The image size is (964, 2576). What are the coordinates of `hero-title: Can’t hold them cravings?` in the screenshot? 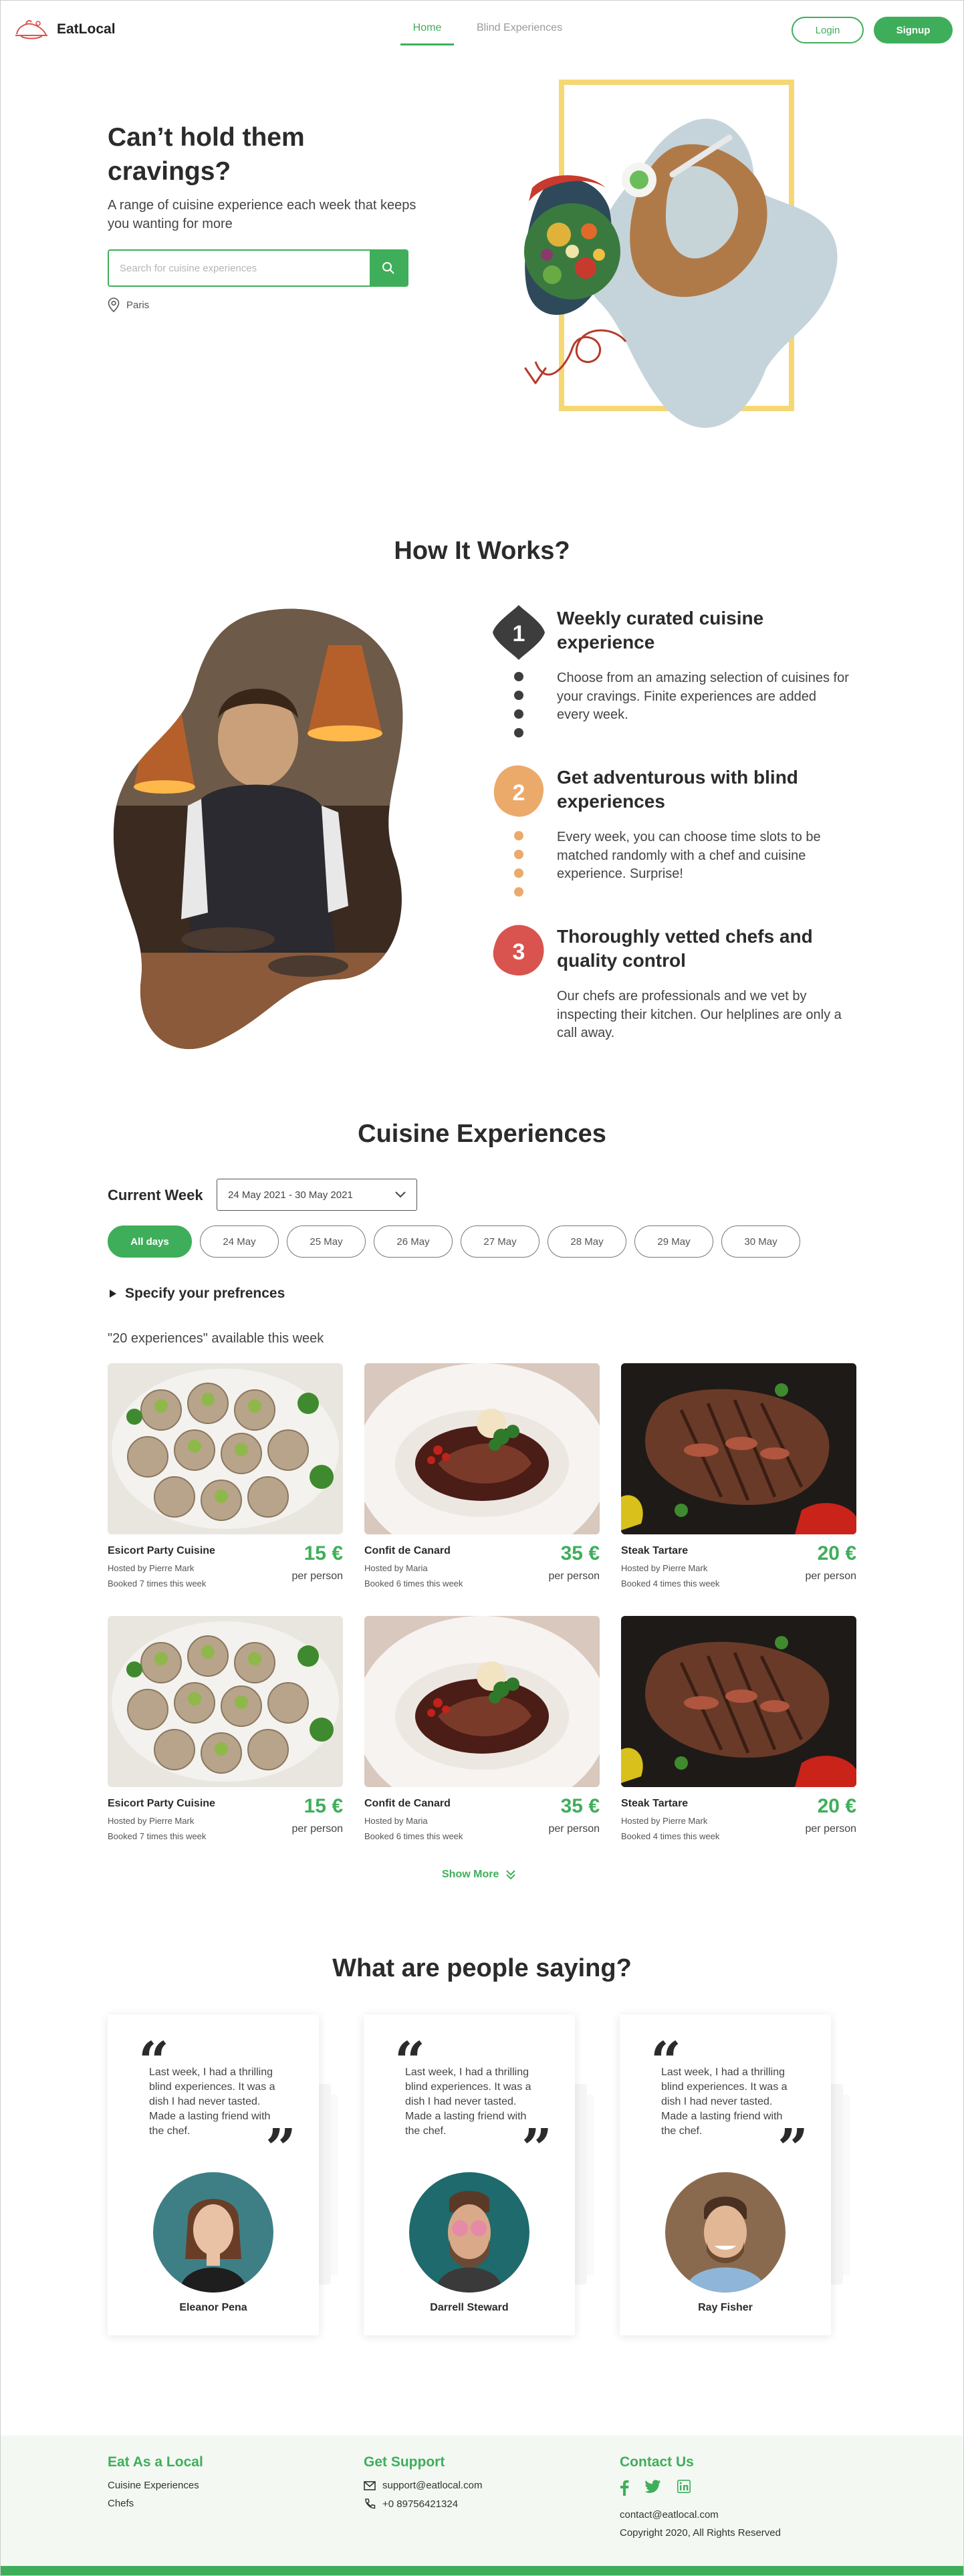 It's located at (206, 154).